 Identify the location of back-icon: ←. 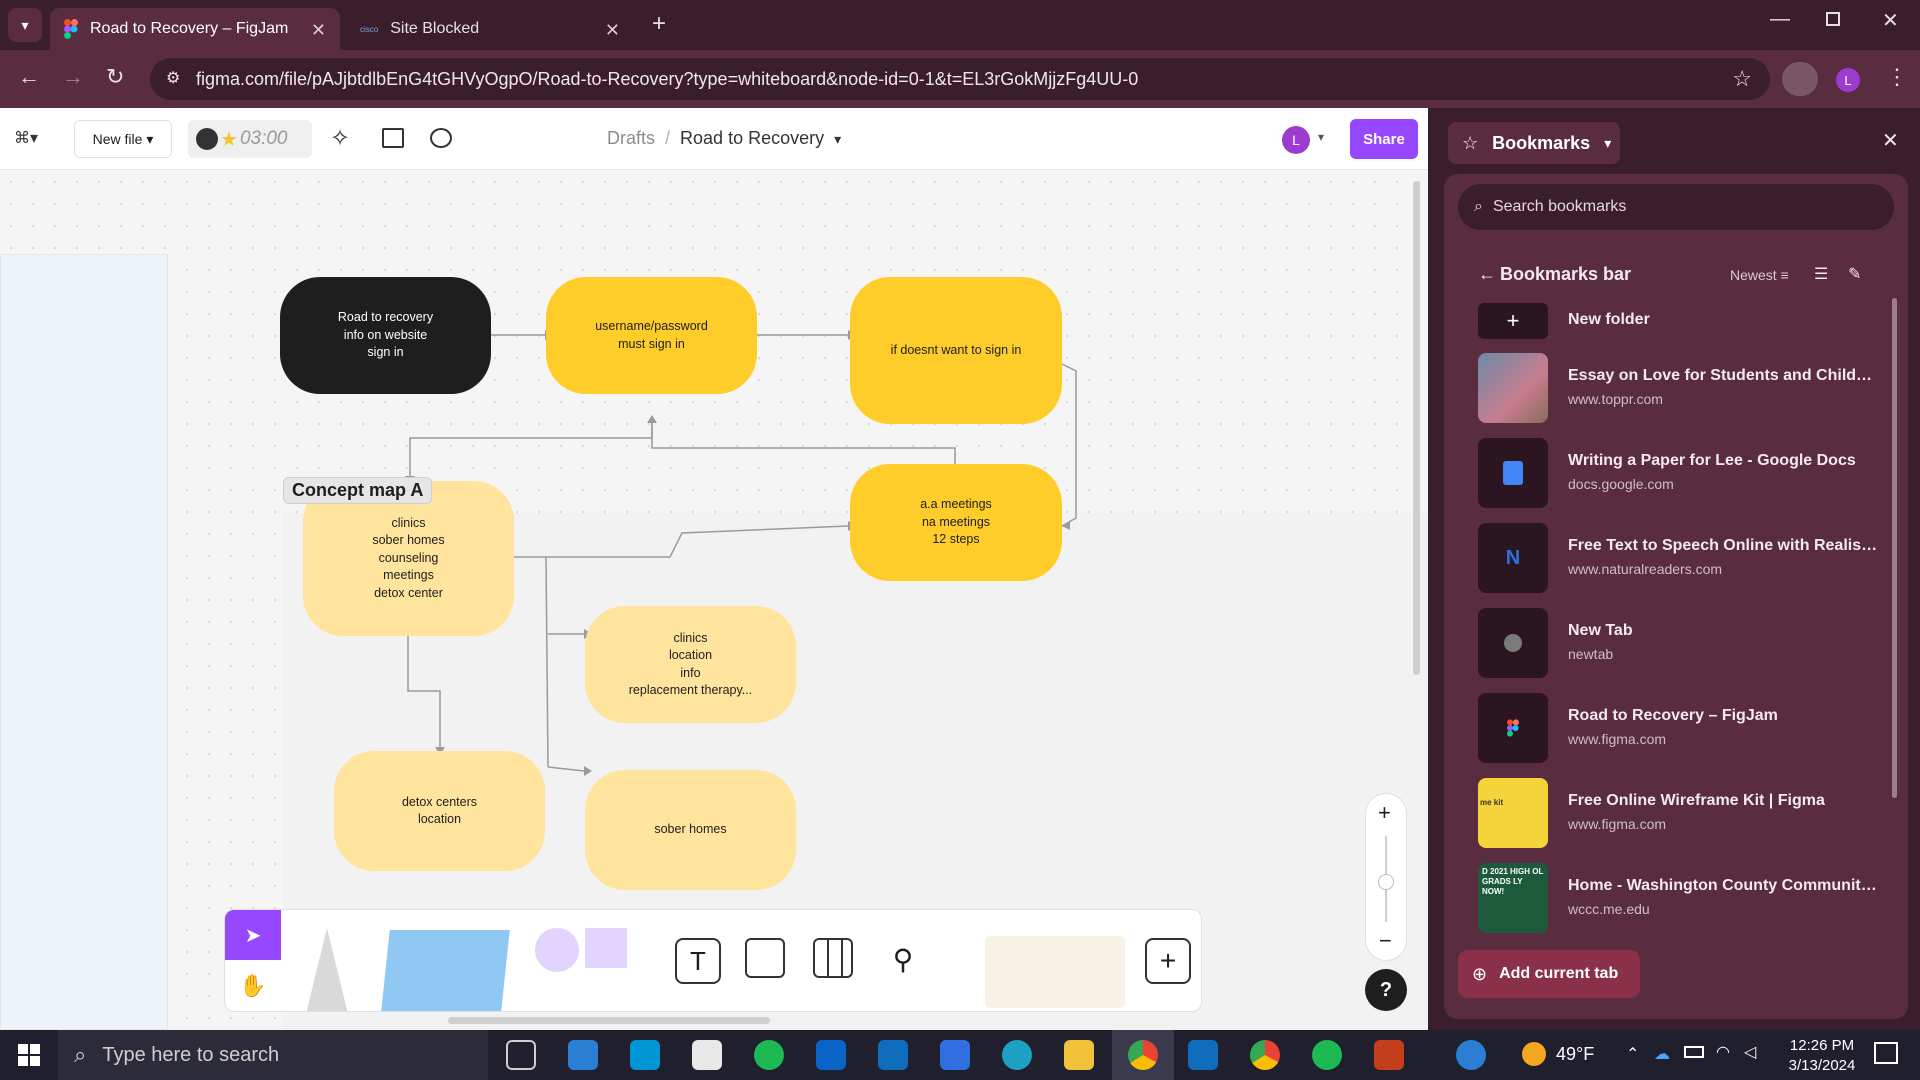
(29, 77).